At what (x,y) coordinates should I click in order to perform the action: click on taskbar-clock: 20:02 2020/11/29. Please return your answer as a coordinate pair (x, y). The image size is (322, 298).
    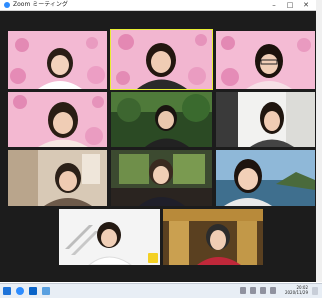
    Looking at the image, I should click on (296, 290).